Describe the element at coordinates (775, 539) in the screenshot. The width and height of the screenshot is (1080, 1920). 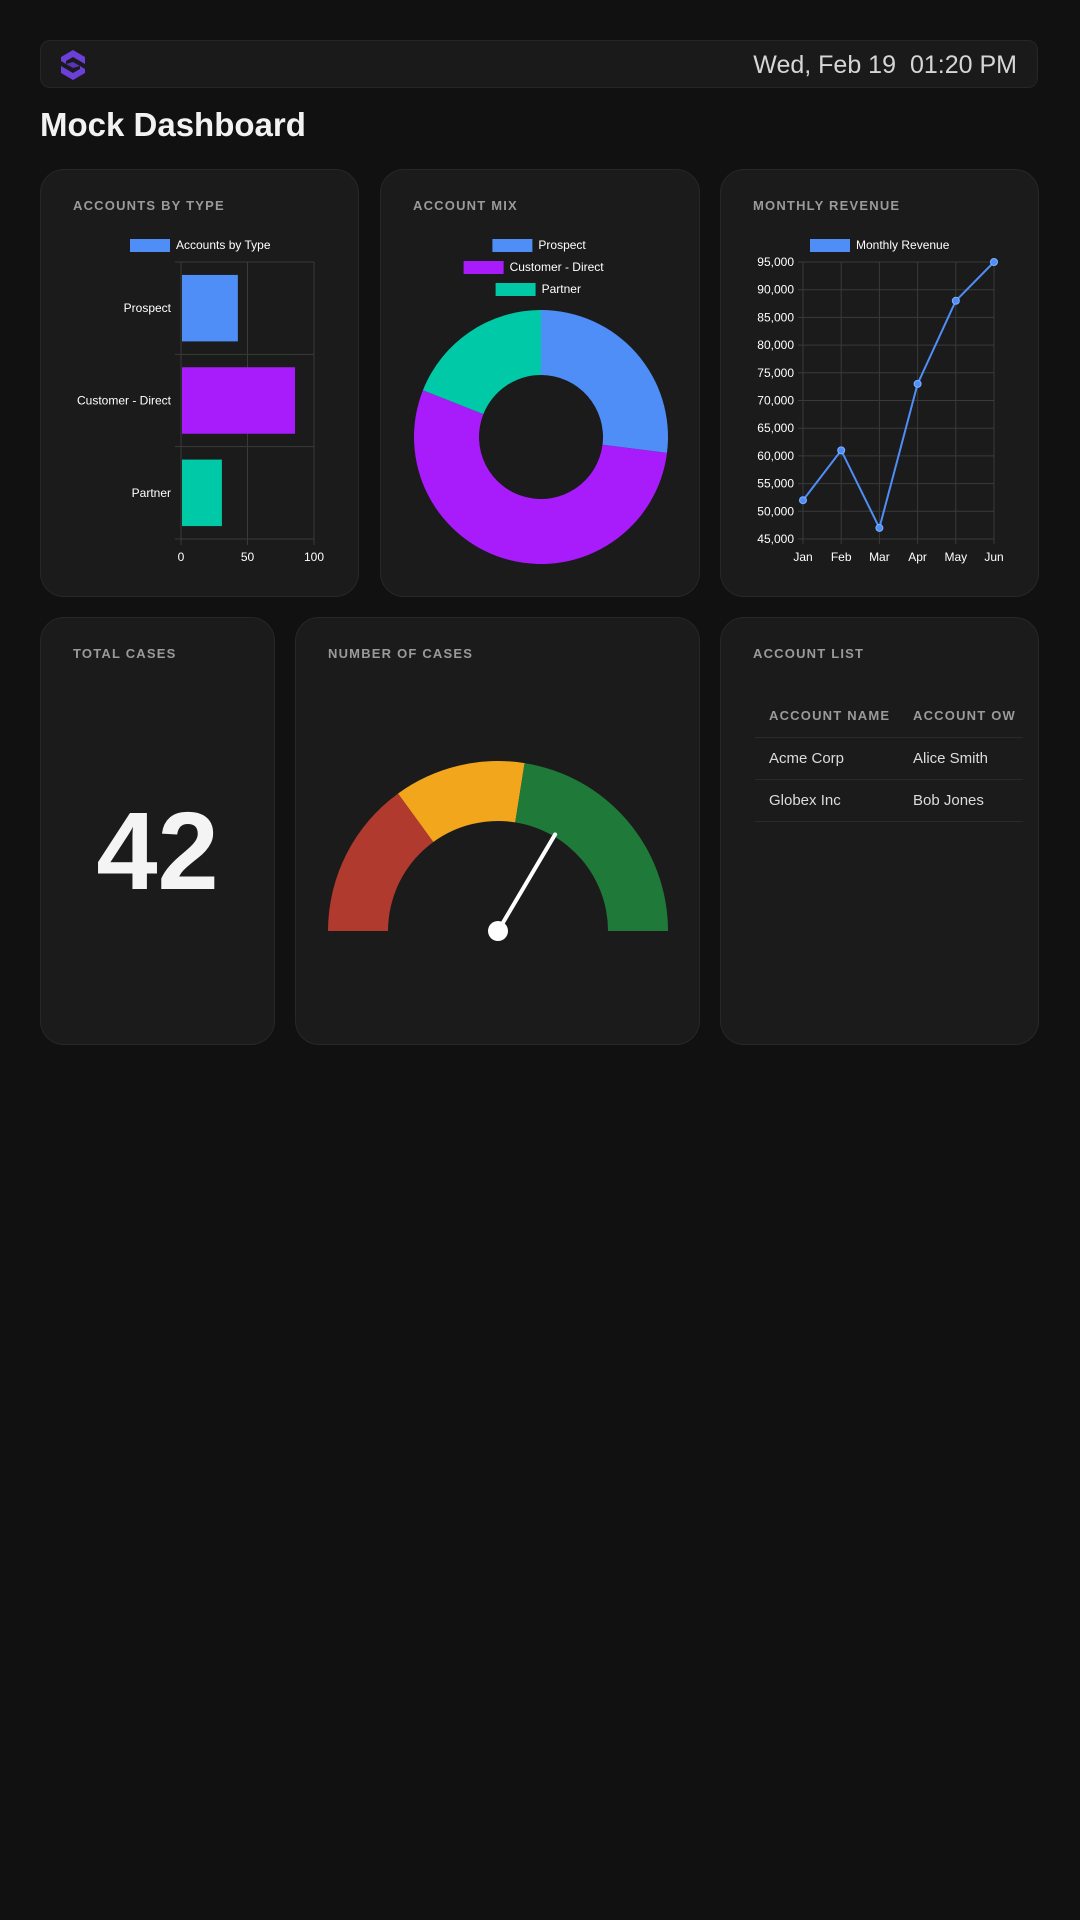
I see `y-tick-label: 45,000` at that location.